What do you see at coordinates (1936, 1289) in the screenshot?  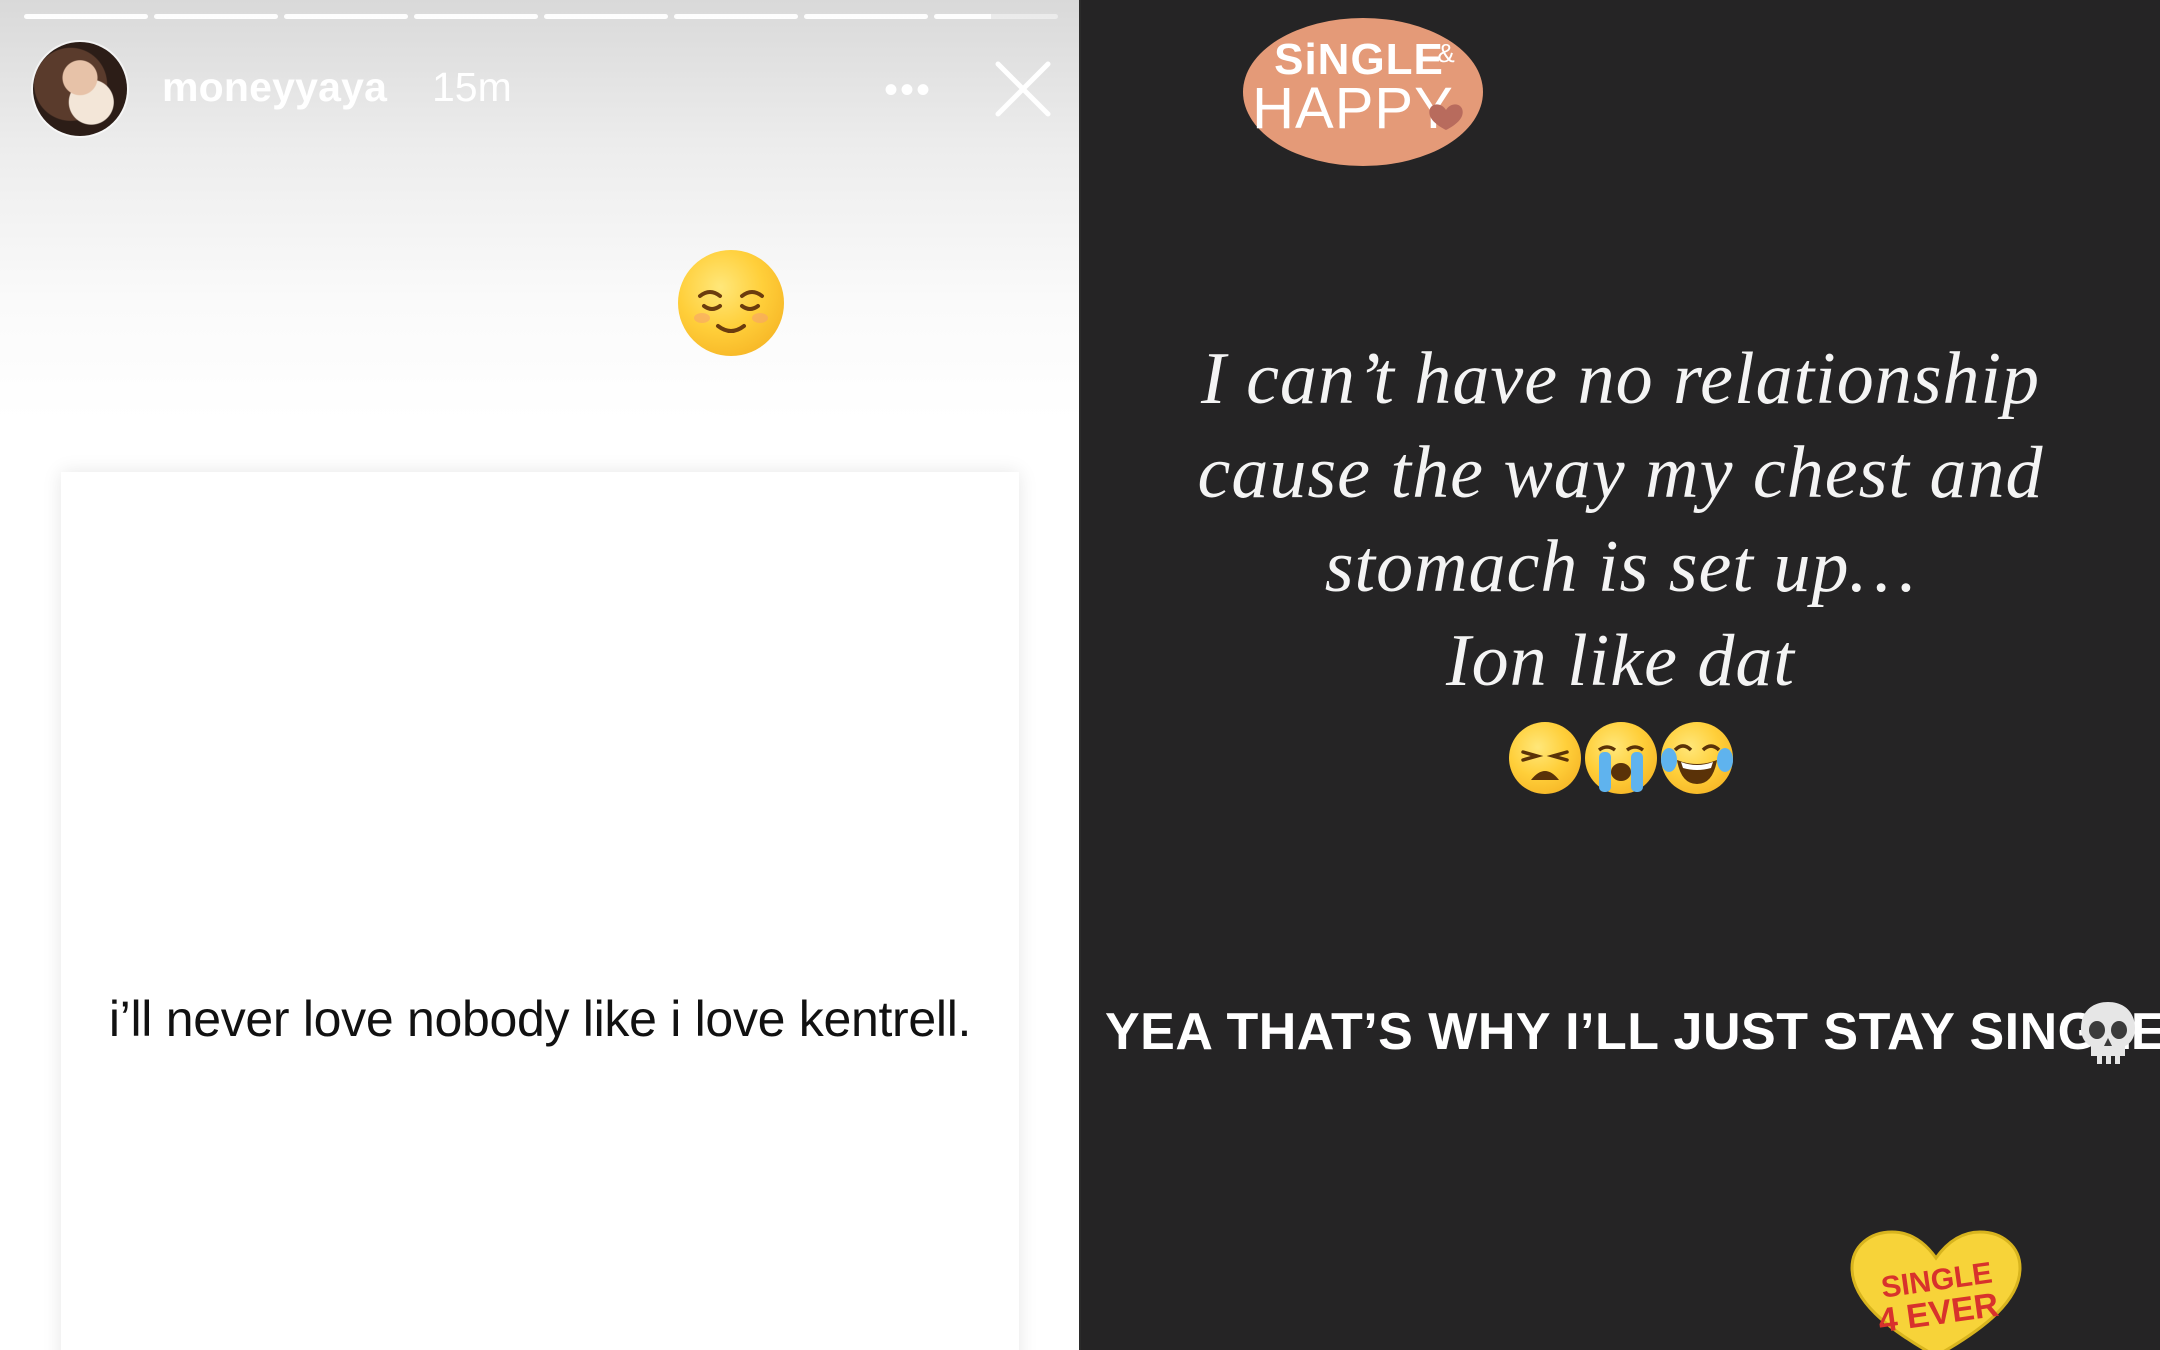 I see `single-4ever-heart-sticker: SINGLE 4 EVER` at bounding box center [1936, 1289].